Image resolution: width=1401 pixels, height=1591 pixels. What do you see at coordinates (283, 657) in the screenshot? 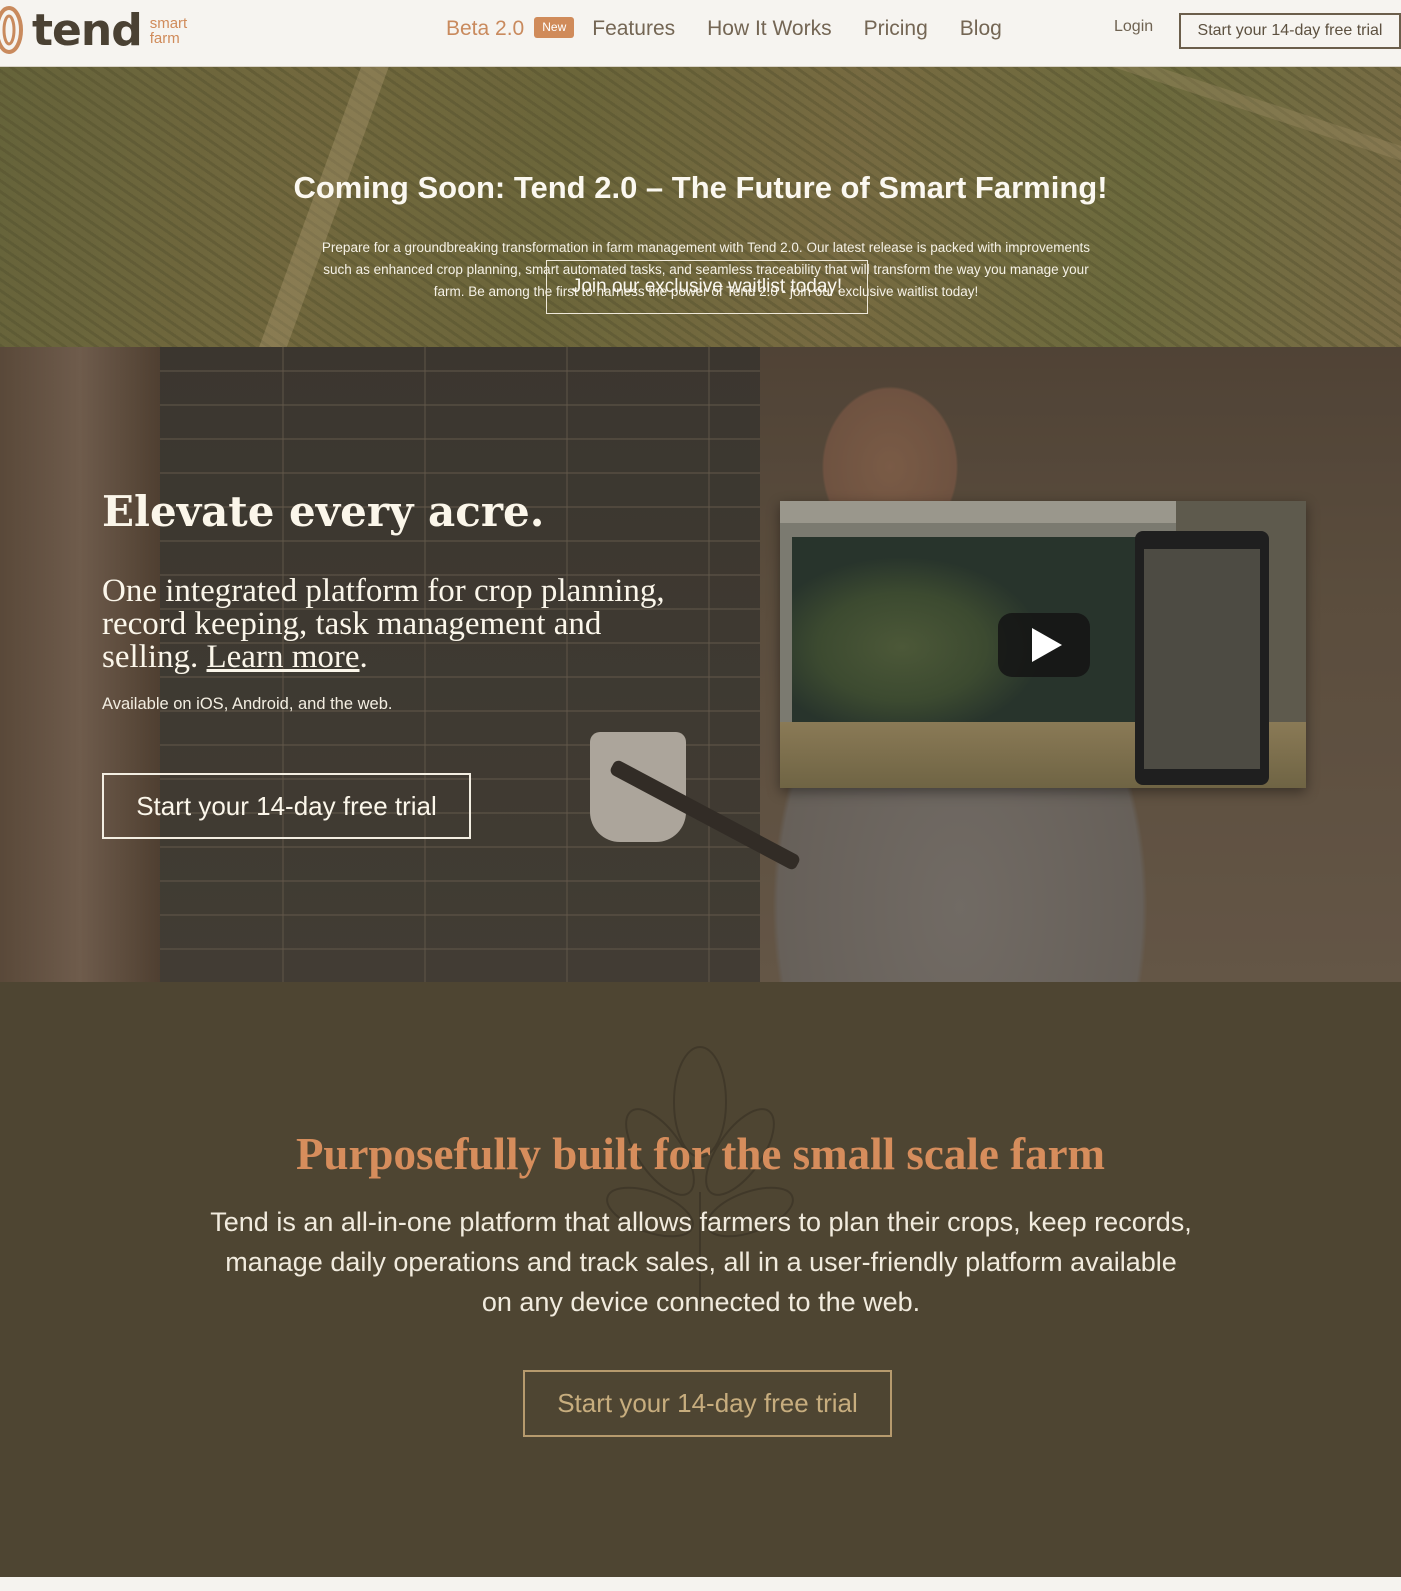
I see `learn-more-link: Learn more` at bounding box center [283, 657].